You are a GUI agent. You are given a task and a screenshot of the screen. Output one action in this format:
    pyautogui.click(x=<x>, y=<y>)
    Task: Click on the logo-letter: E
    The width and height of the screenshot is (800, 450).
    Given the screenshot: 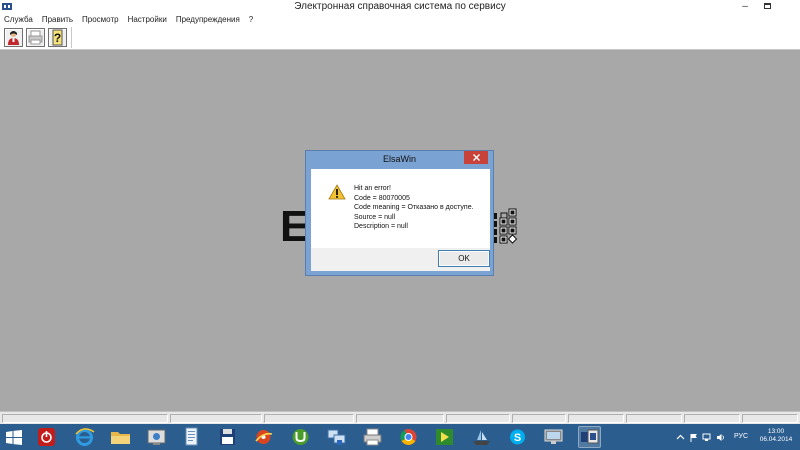 What is the action you would take?
    pyautogui.click(x=294, y=223)
    